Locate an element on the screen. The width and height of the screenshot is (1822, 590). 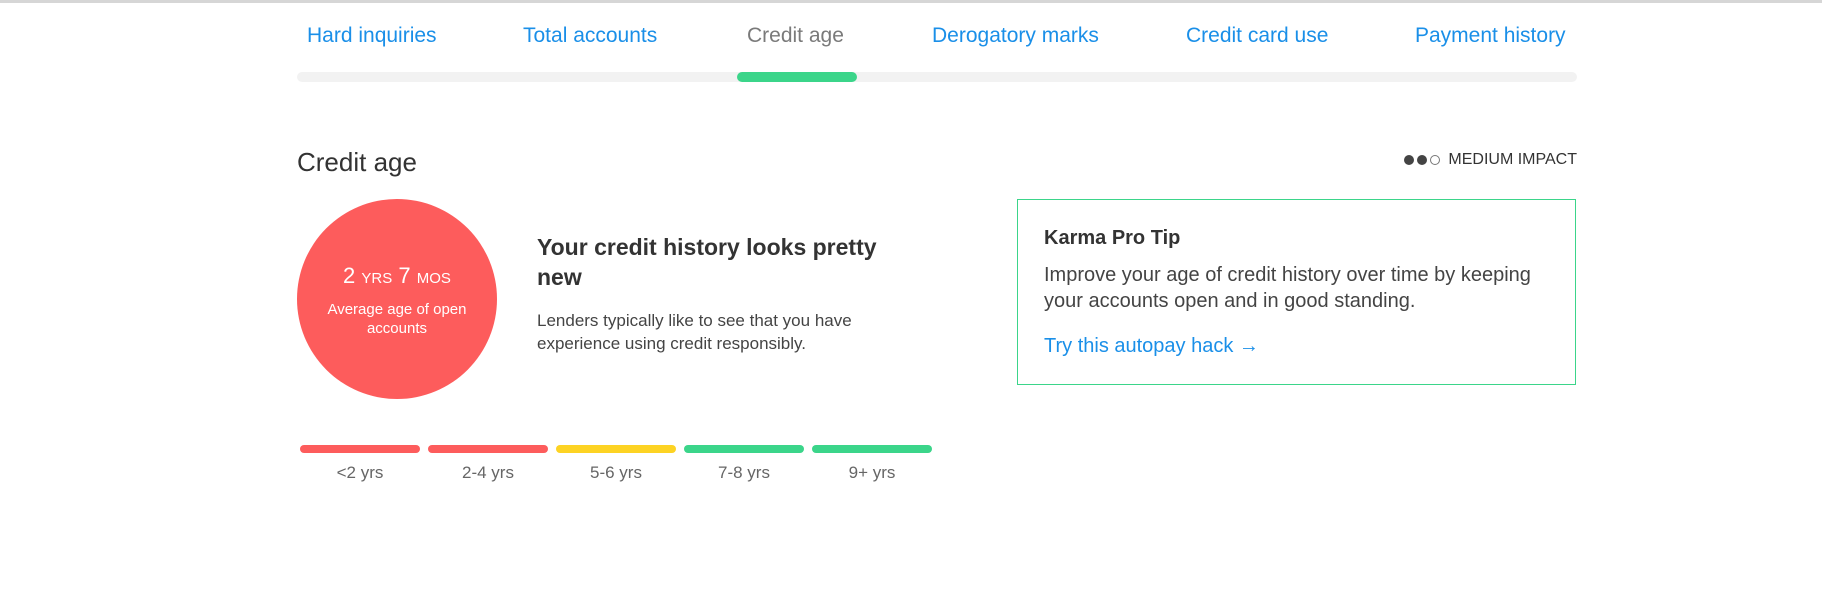
scale-segment: 5-6 yrs is located at coordinates (616, 464).